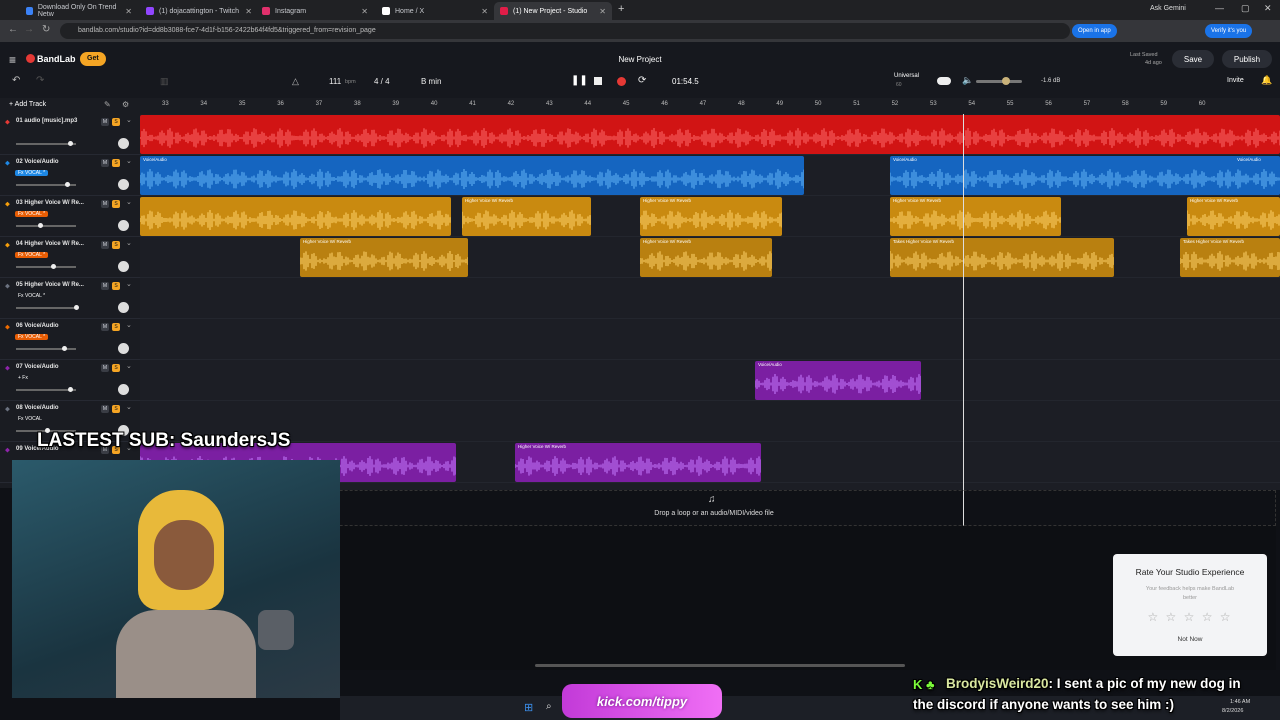  Describe the element at coordinates (1190, 639) in the screenshot. I see `not-now-button: Not Now` at that location.